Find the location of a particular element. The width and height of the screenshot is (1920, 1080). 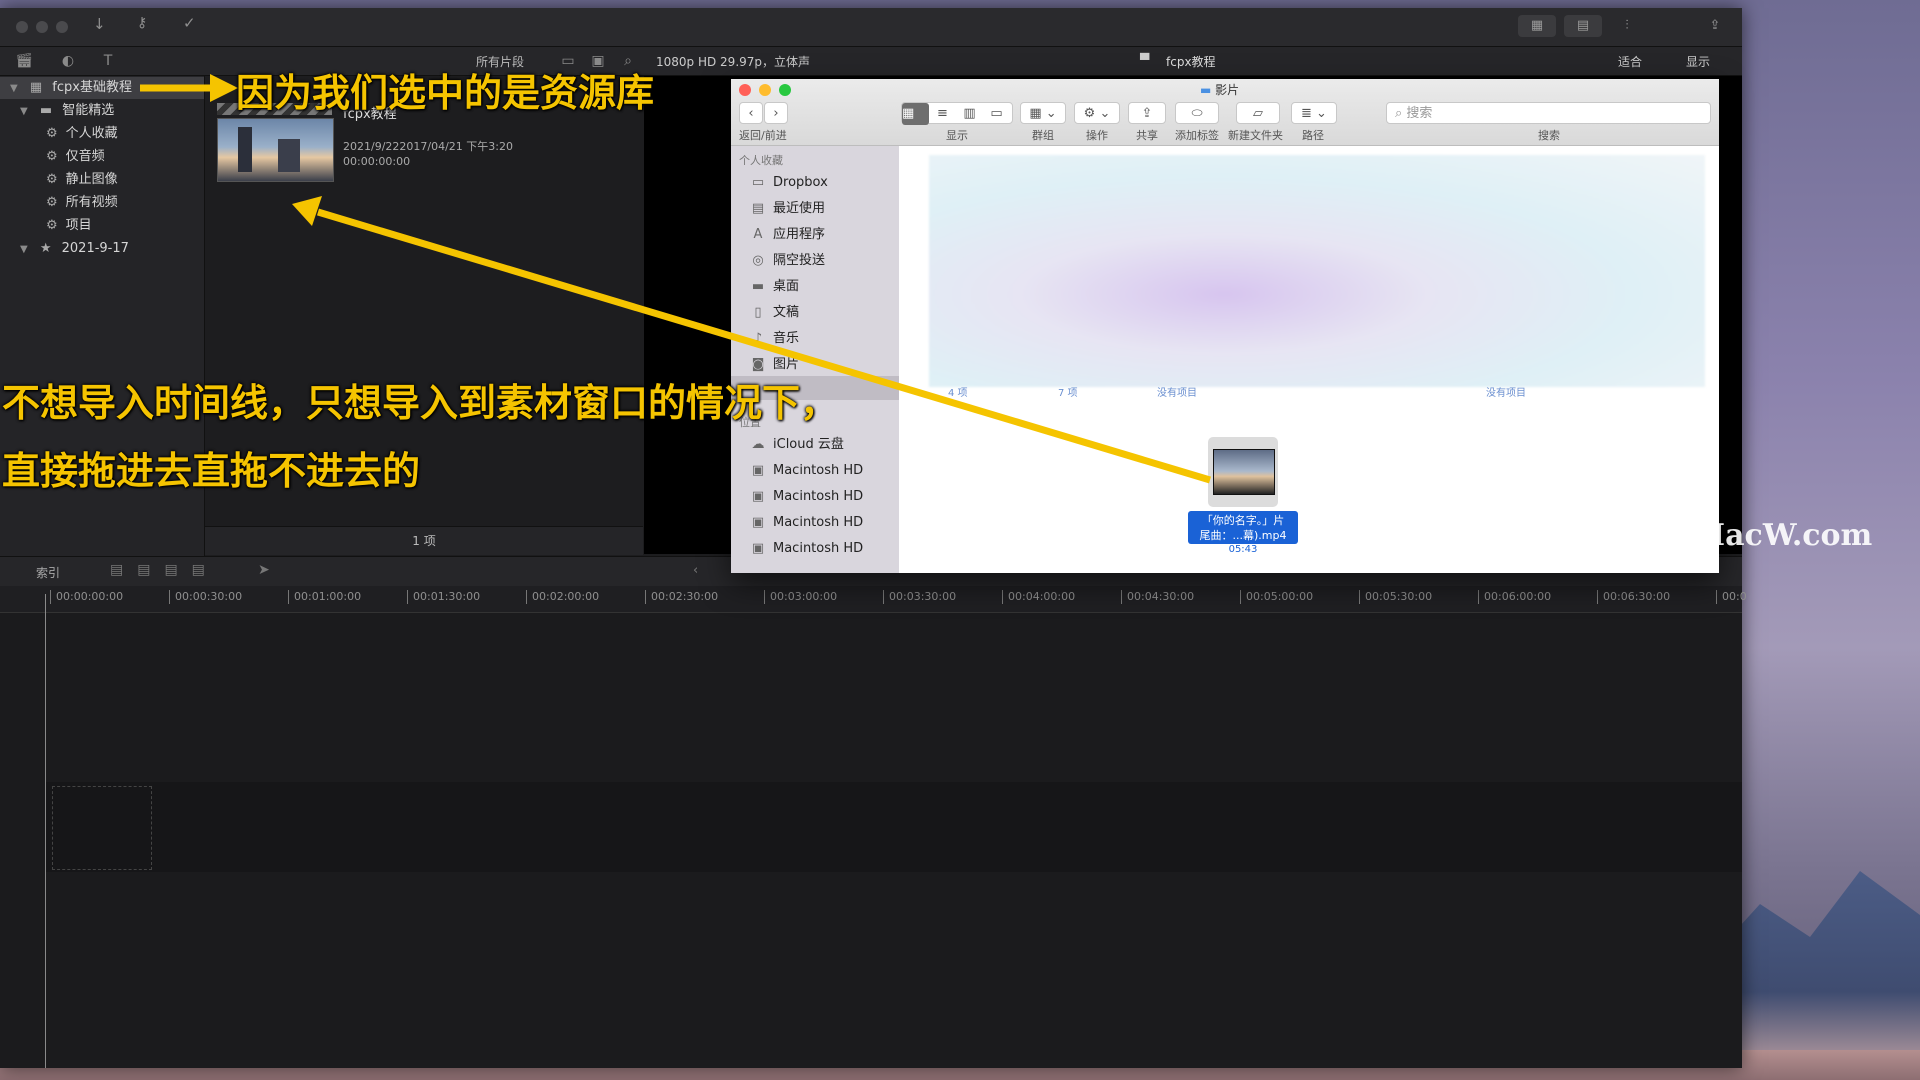

annotation-line1: 不想导入时间线，只想导入到素材窗口的情况下， is located at coordinates (420, 403).